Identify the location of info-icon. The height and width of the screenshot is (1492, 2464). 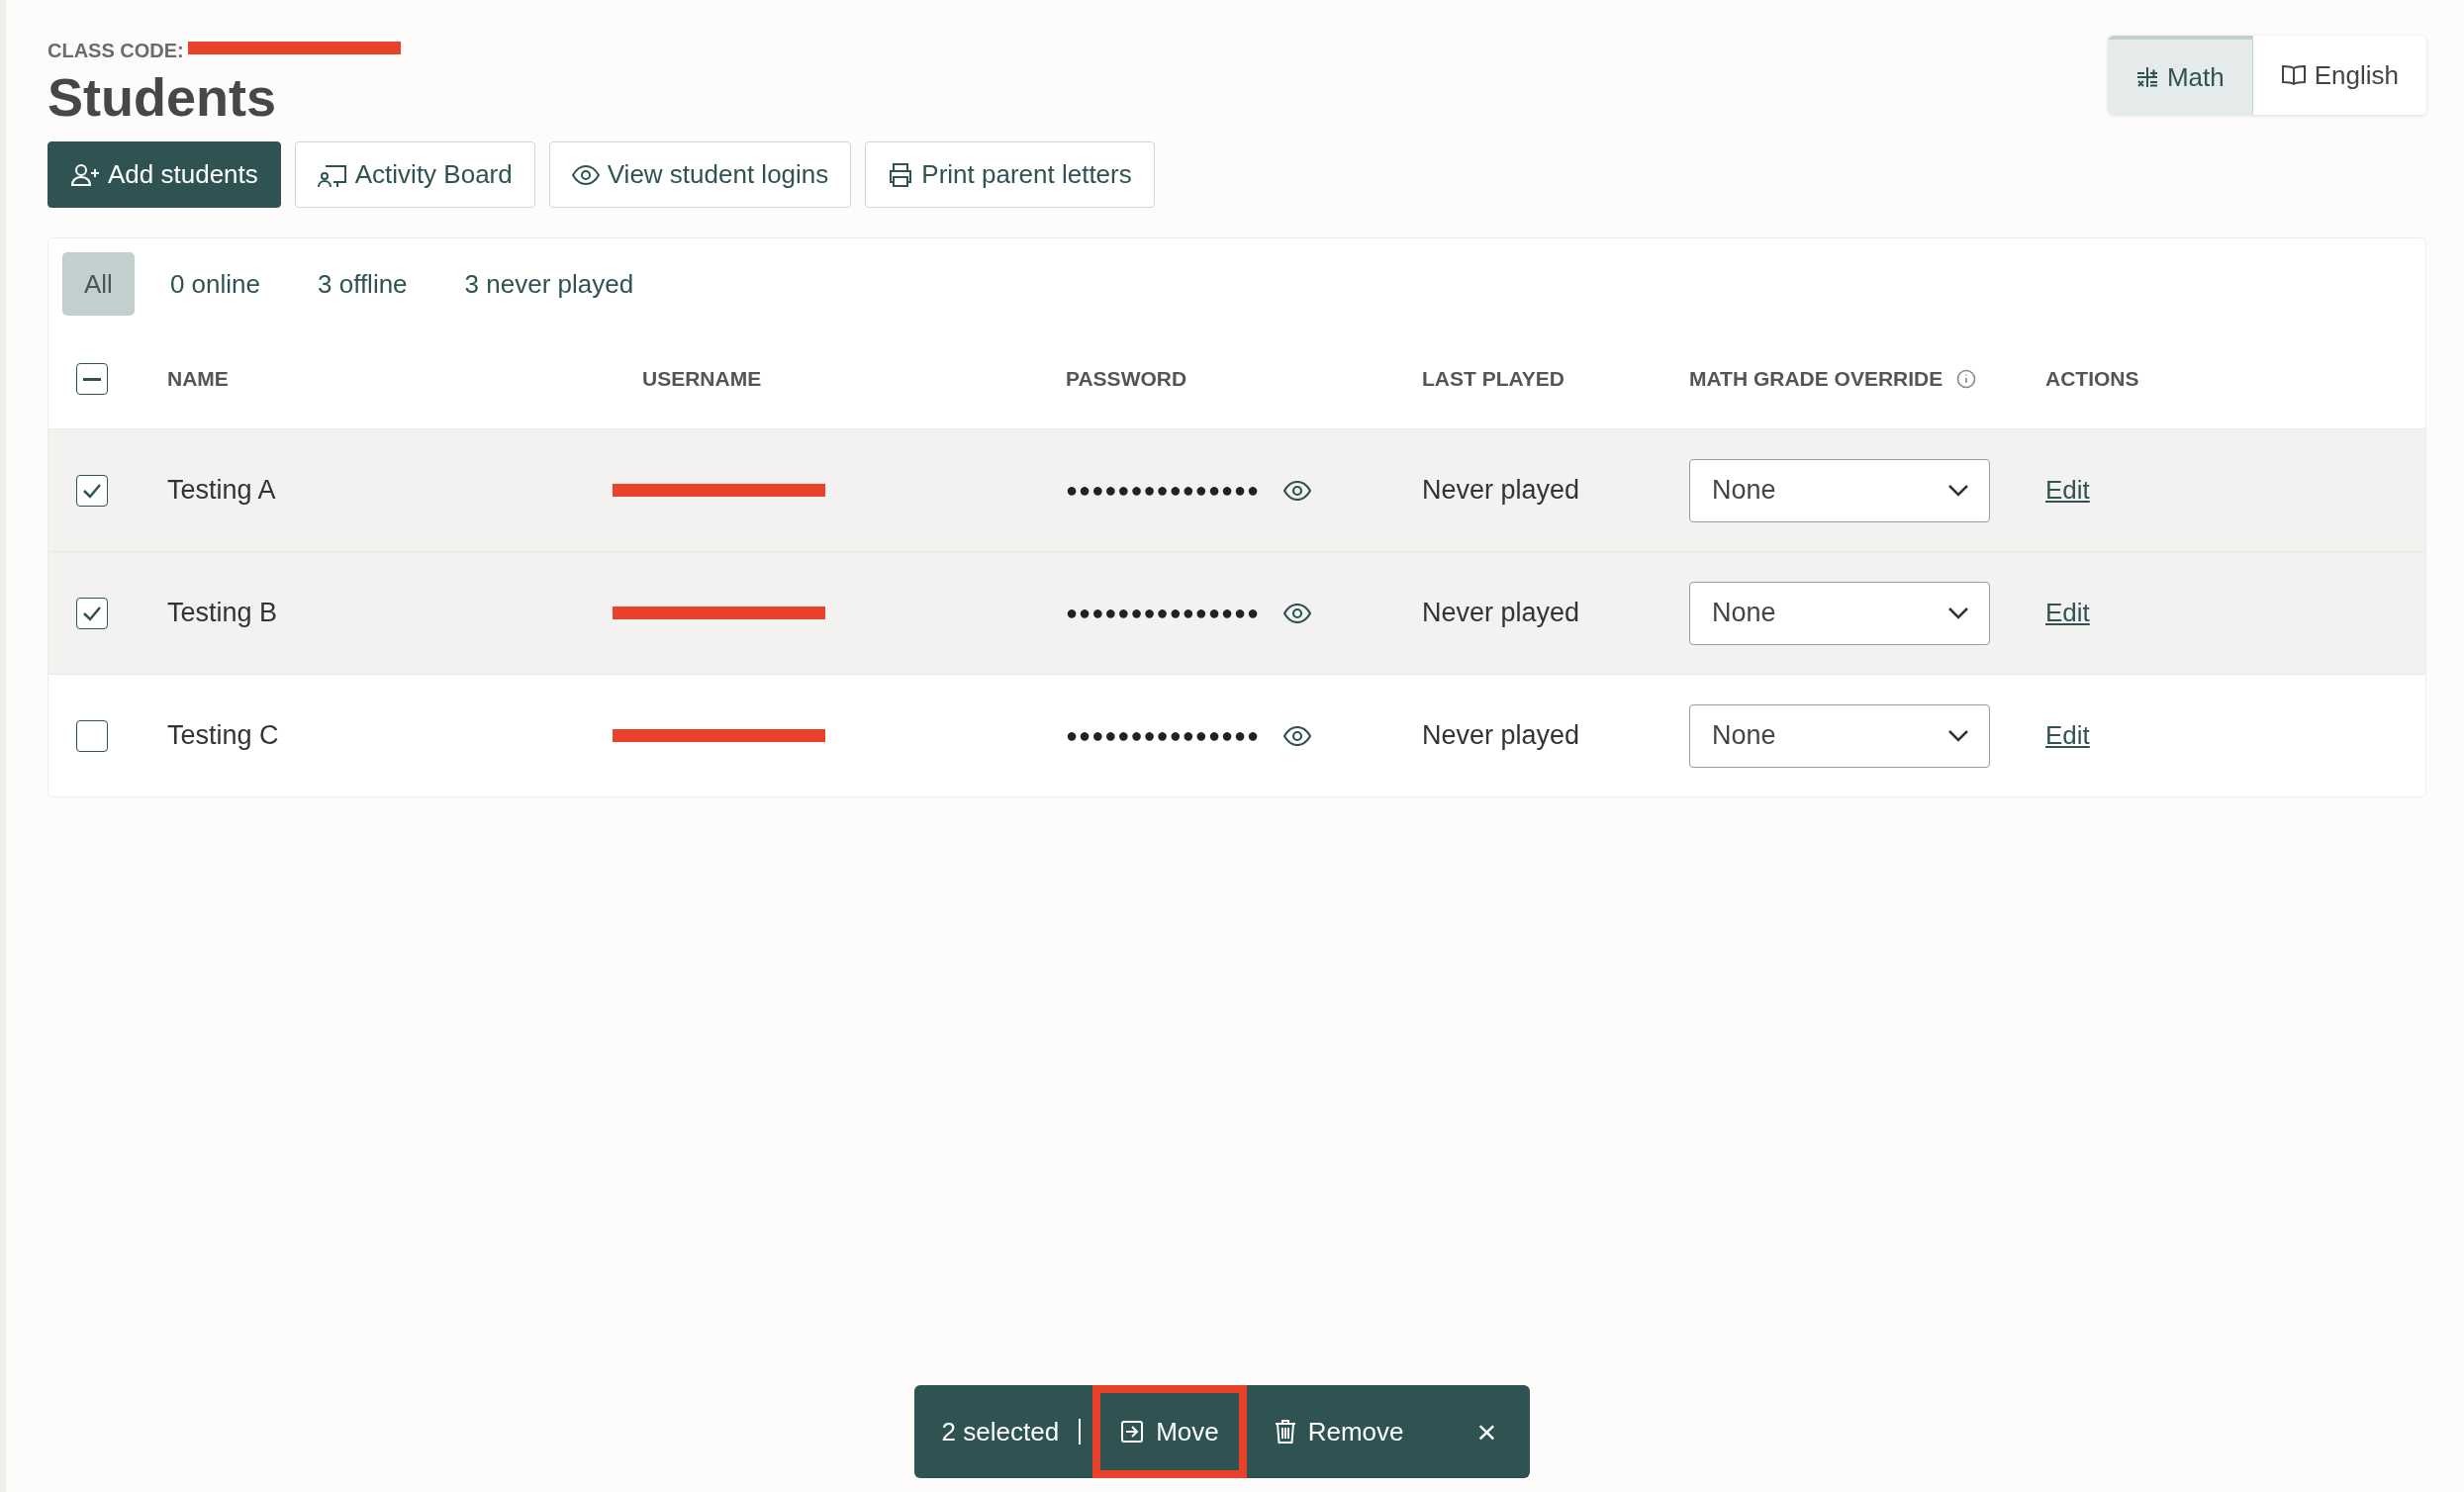
(1967, 379).